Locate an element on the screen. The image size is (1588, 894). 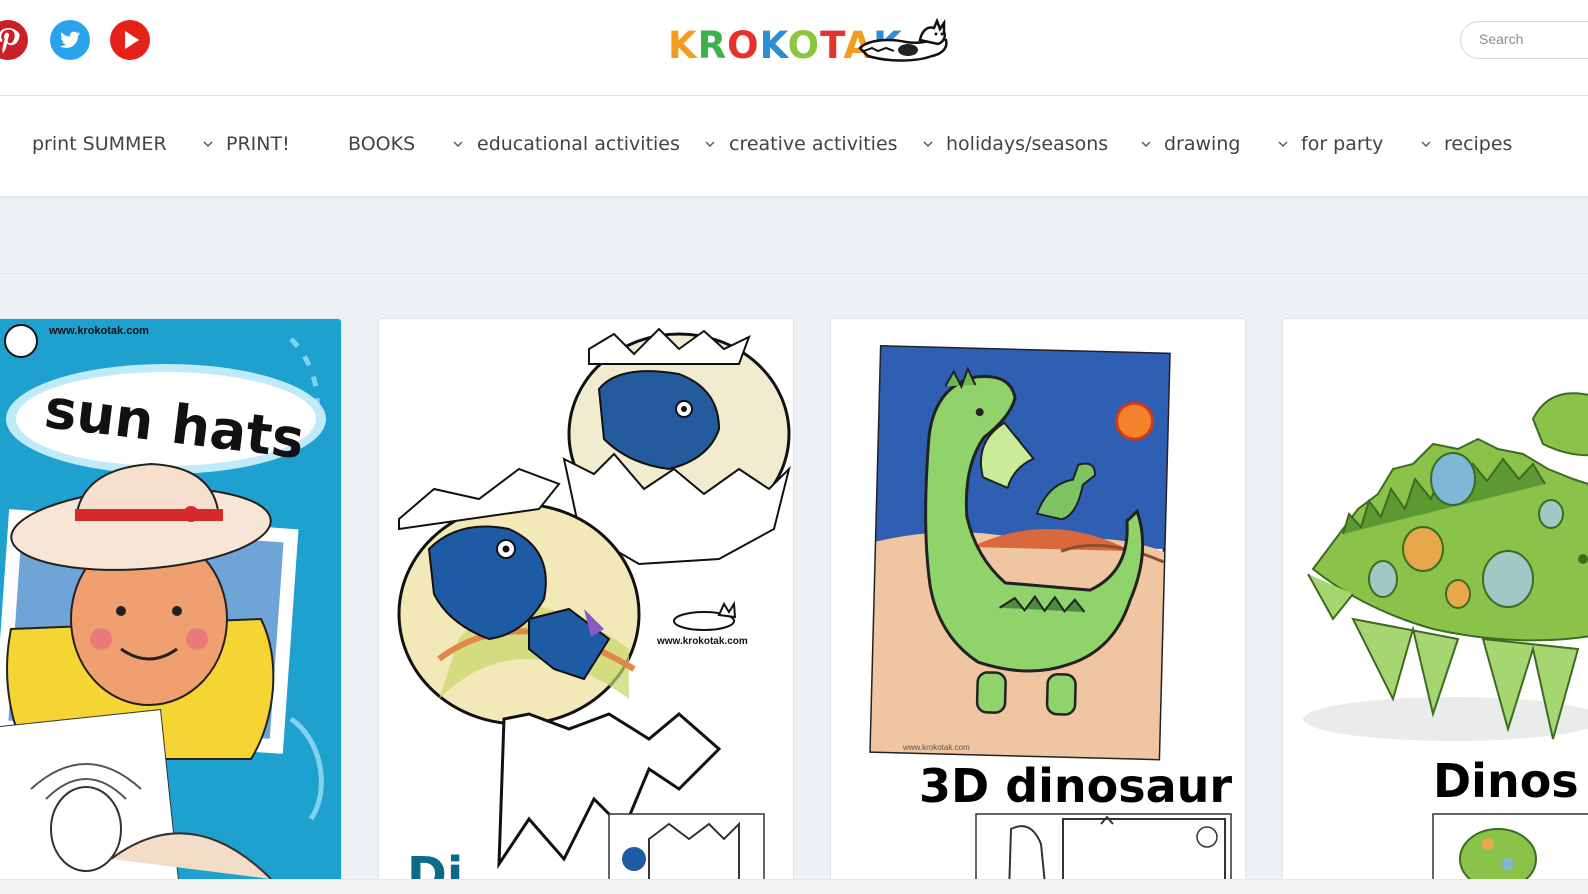
search-box is located at coordinates (1524, 40).